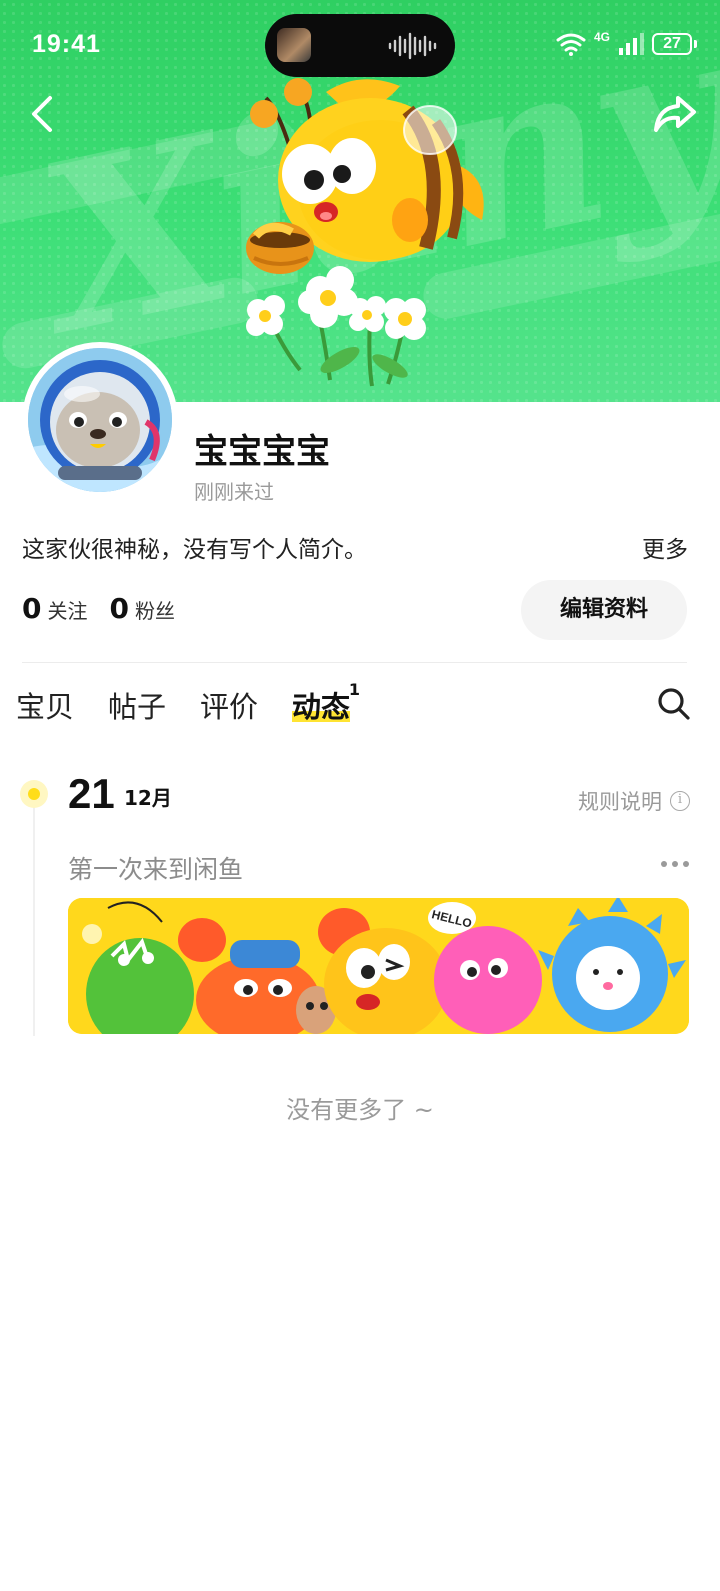 Image resolution: width=720 pixels, height=1591 pixels. I want to click on rules-label: 规则说明, so click(620, 802).